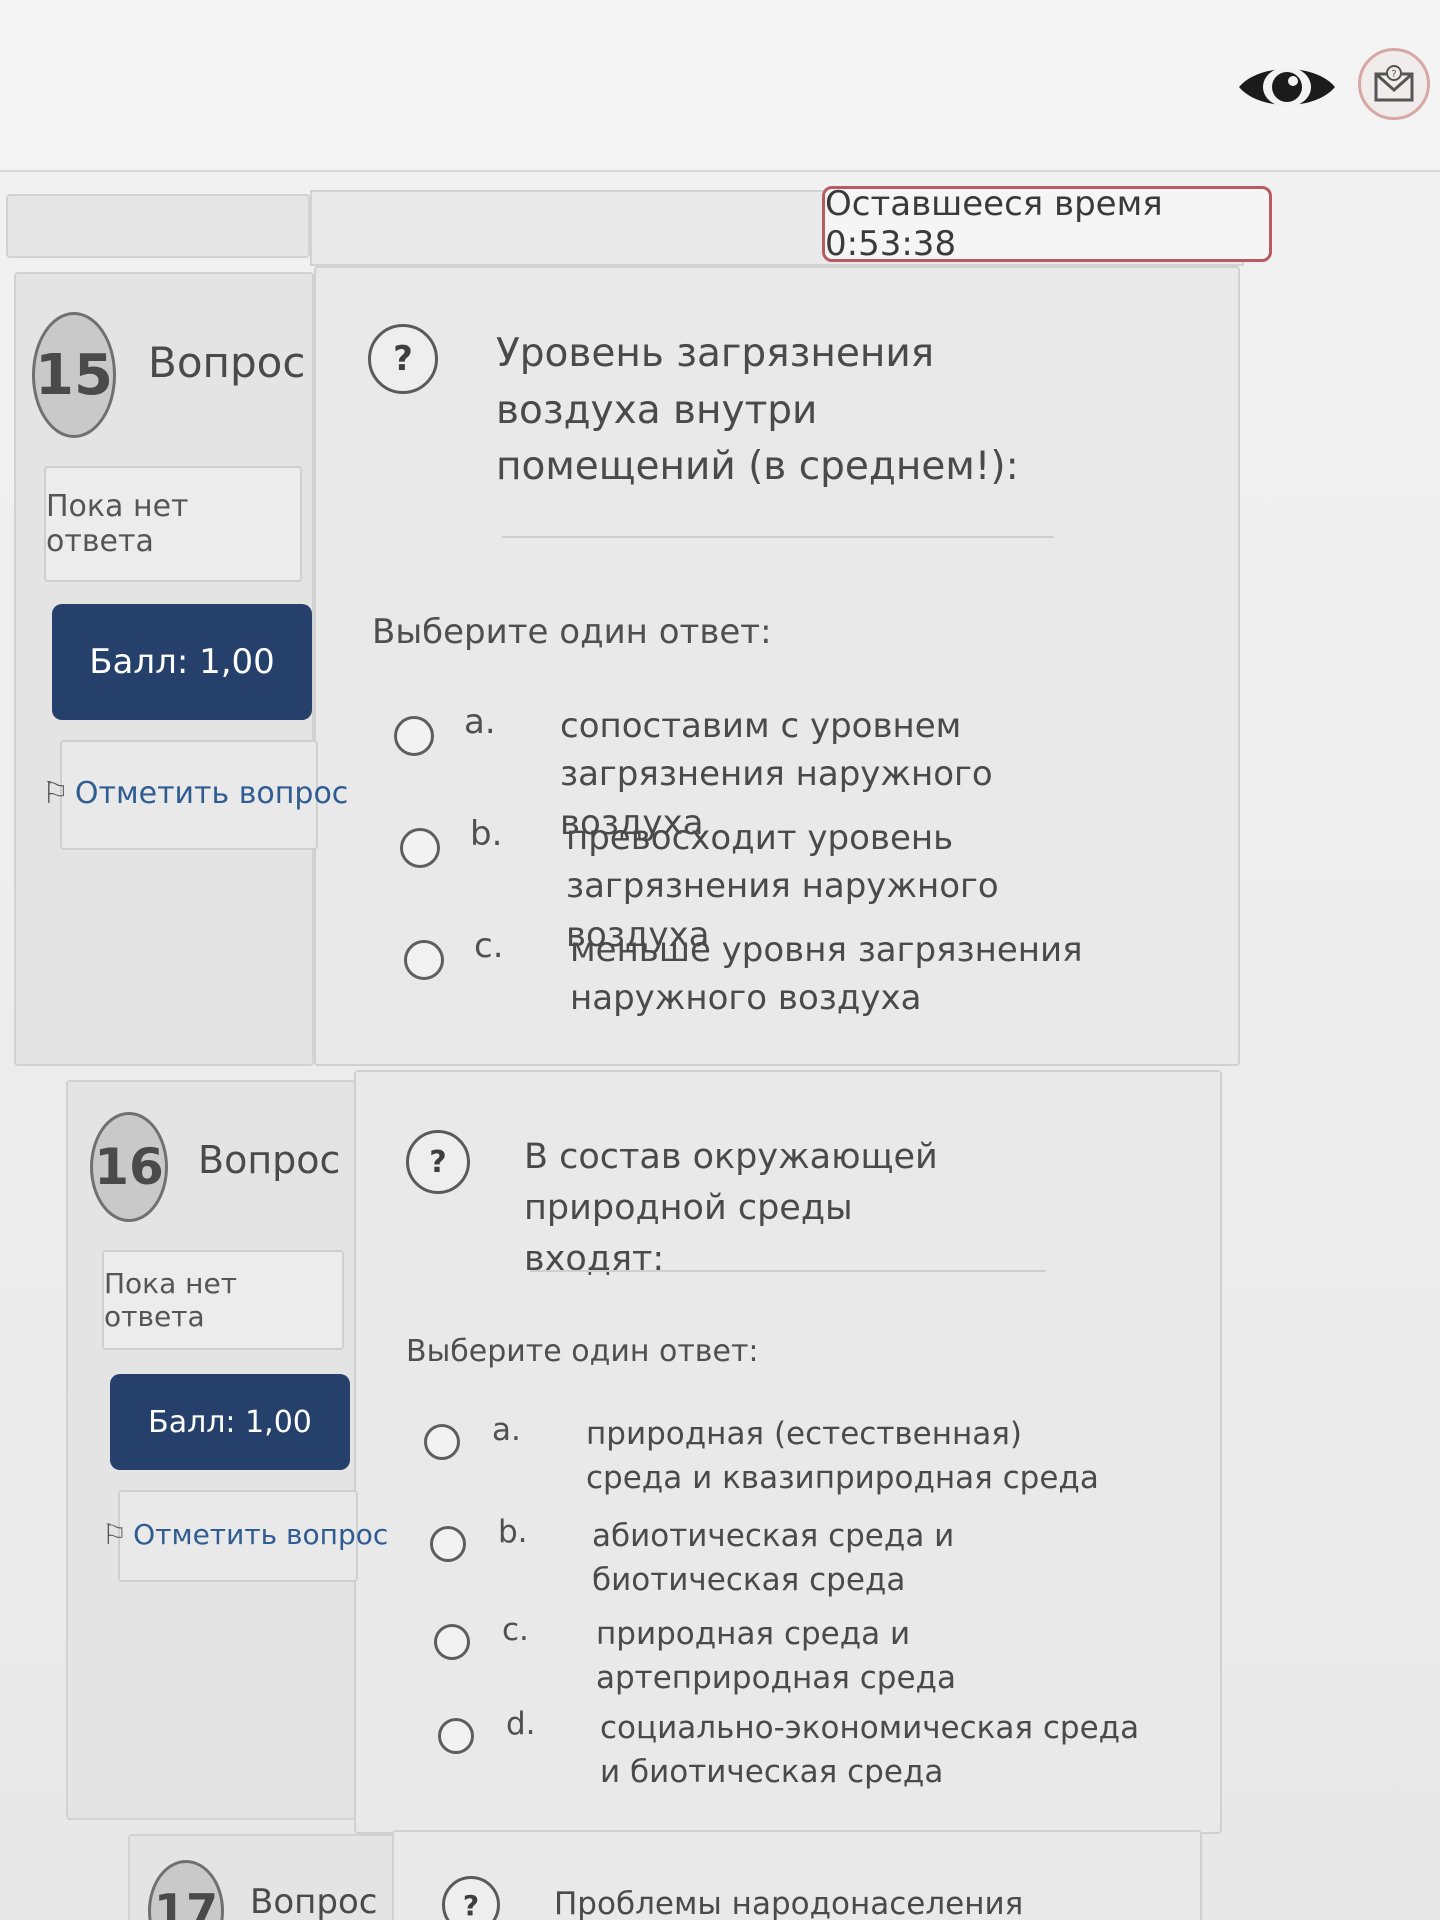 The height and width of the screenshot is (1920, 1440). Describe the element at coordinates (720, 86) in the screenshot. I see `top-bar` at that location.